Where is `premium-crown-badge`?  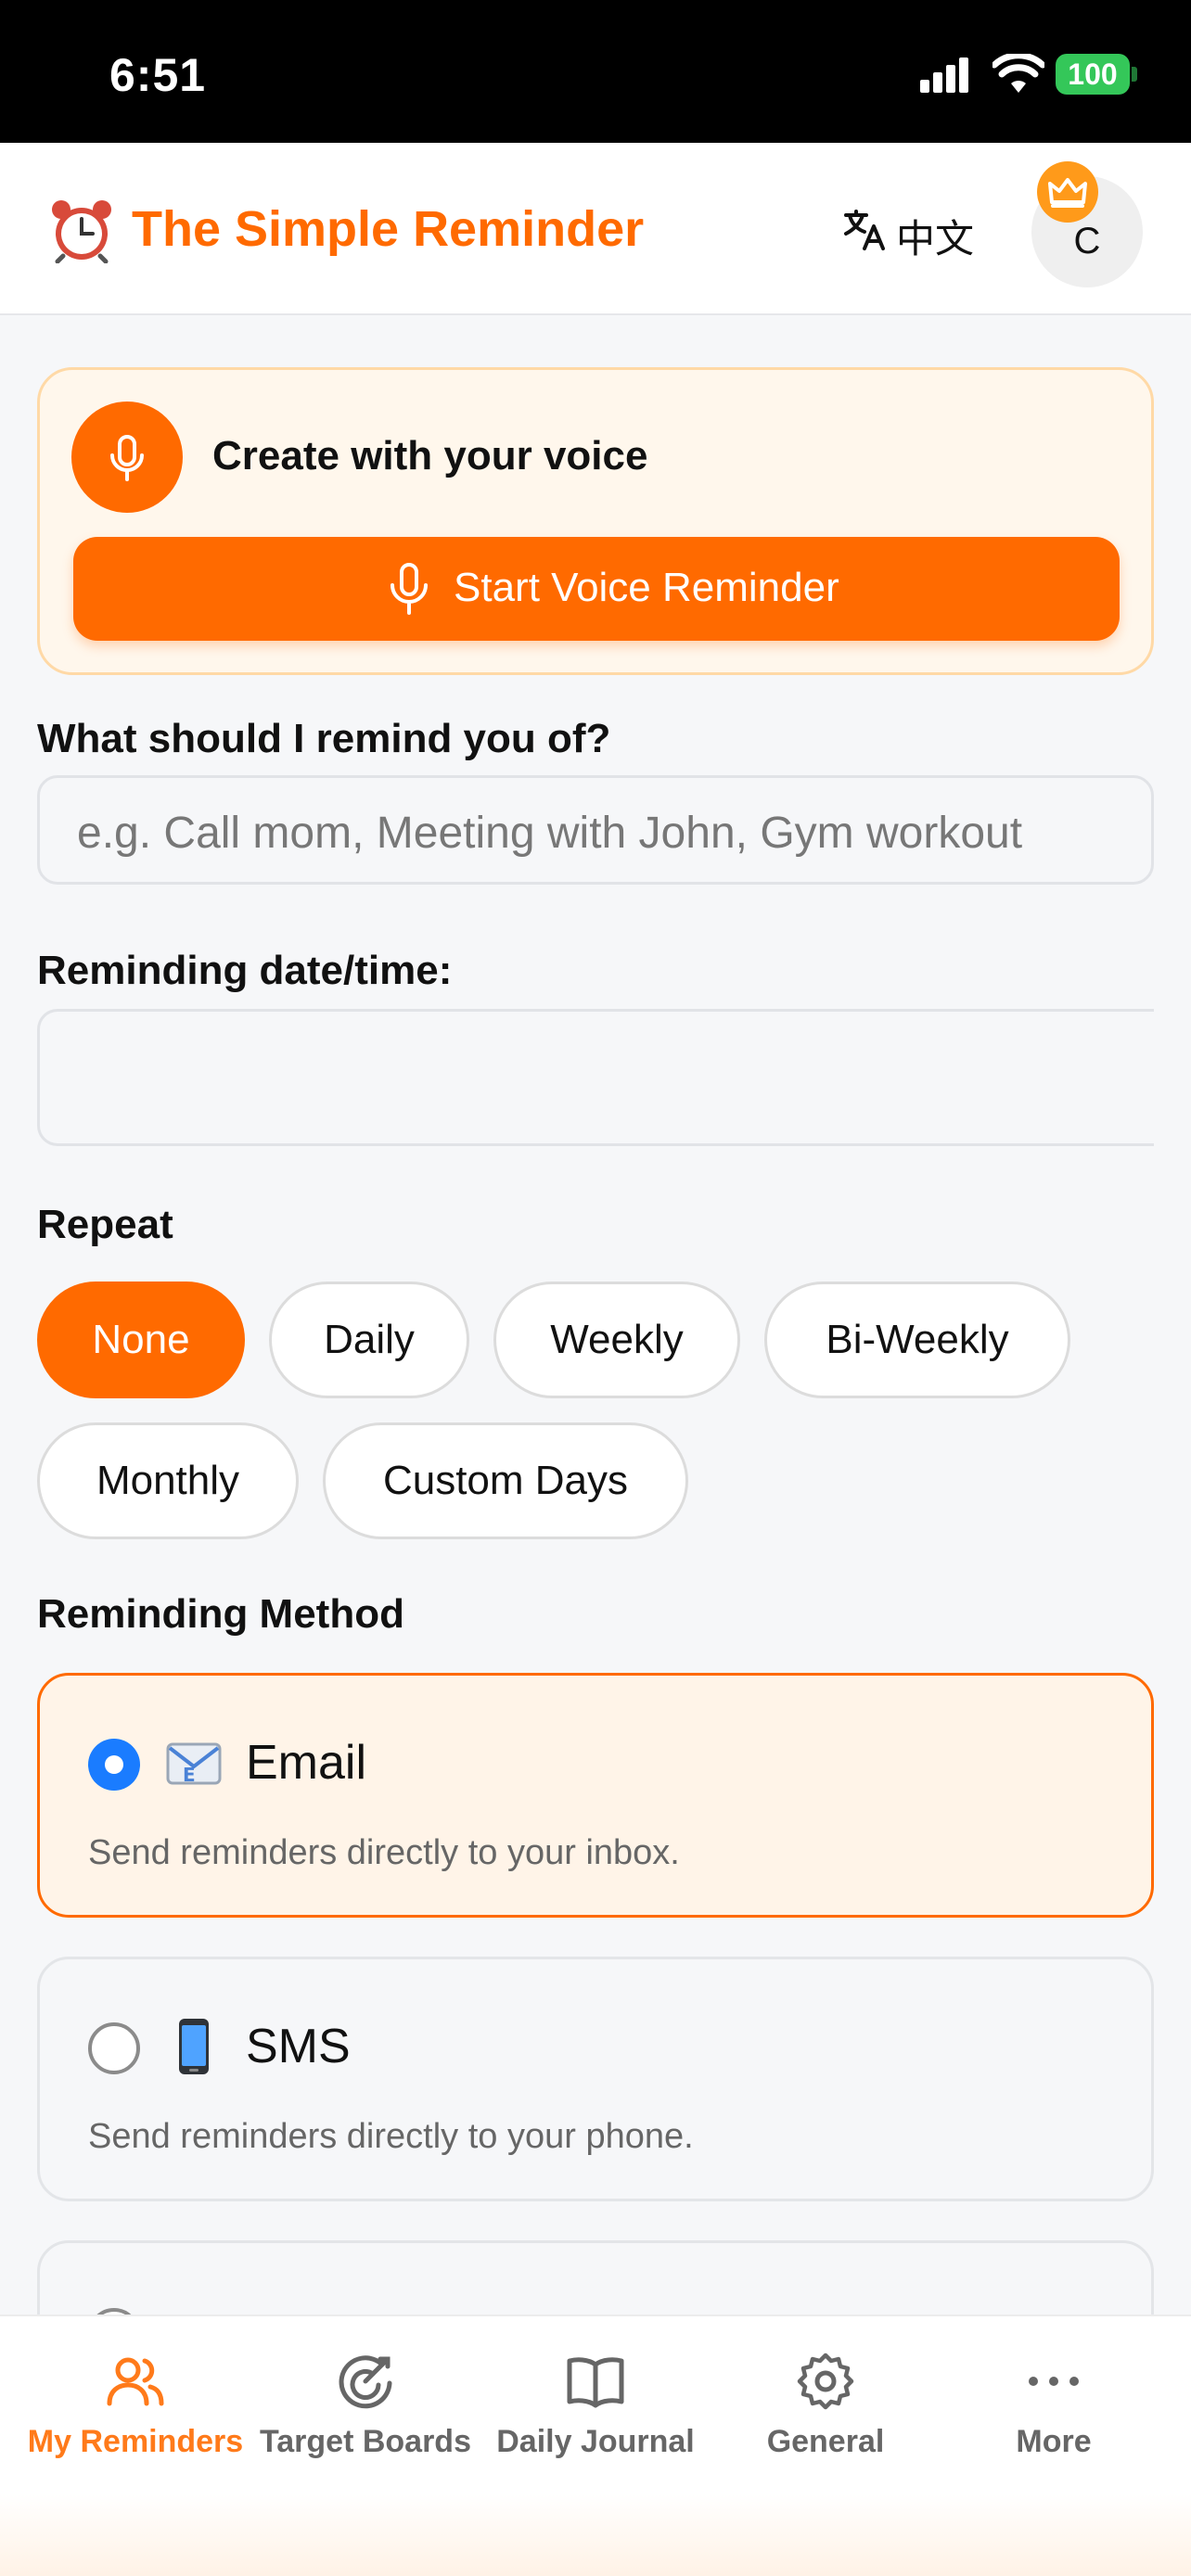
premium-crown-badge is located at coordinates (1067, 192).